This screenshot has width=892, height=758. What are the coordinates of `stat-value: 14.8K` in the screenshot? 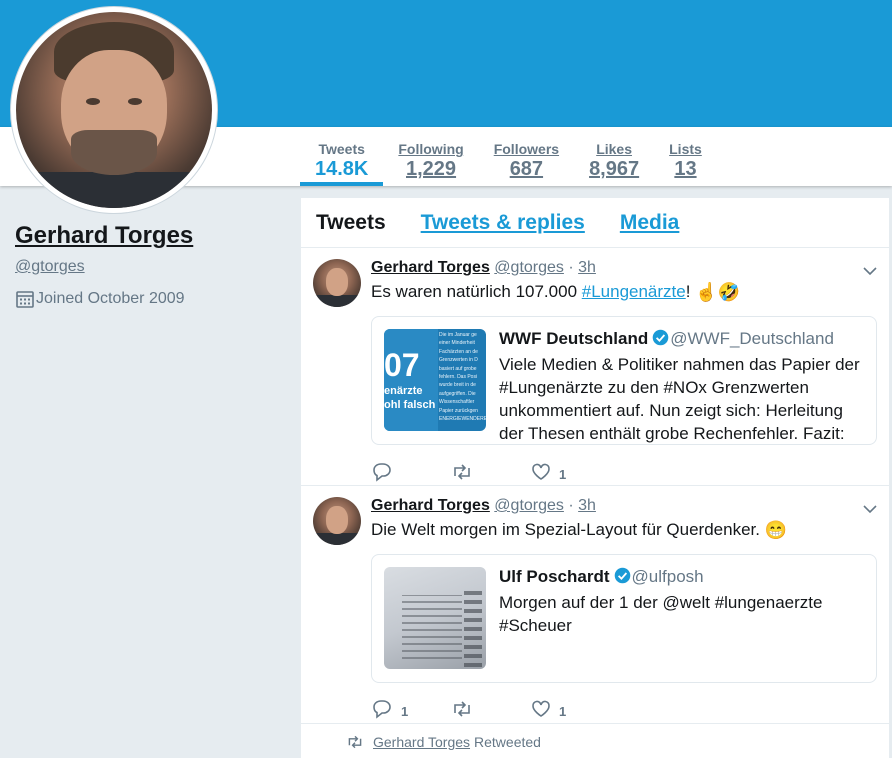 It's located at (342, 169).